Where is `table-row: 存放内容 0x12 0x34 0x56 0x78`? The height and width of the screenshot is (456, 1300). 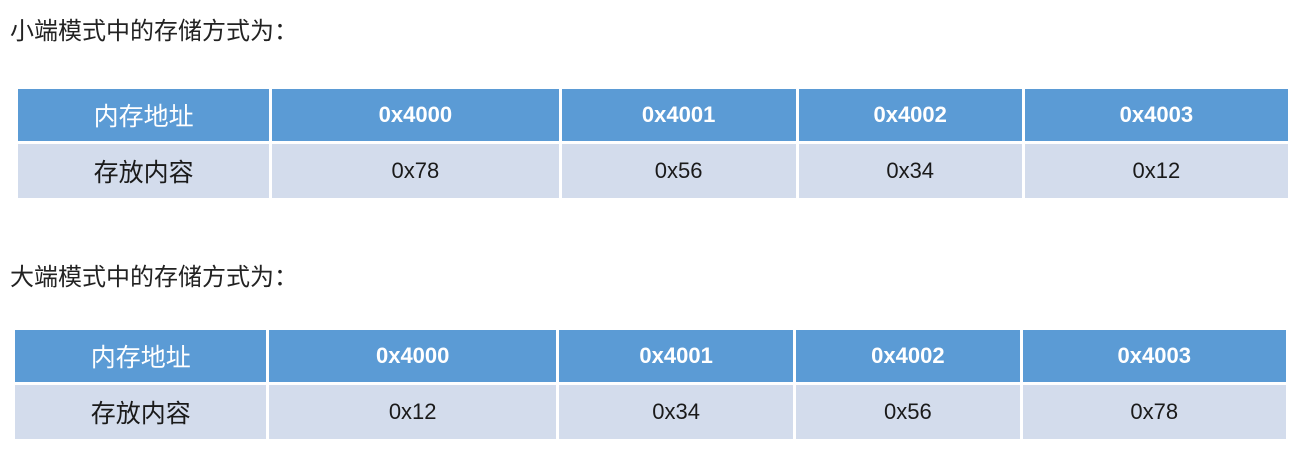
table-row: 存放内容 0x12 0x34 0x56 0x78 is located at coordinates (650, 412).